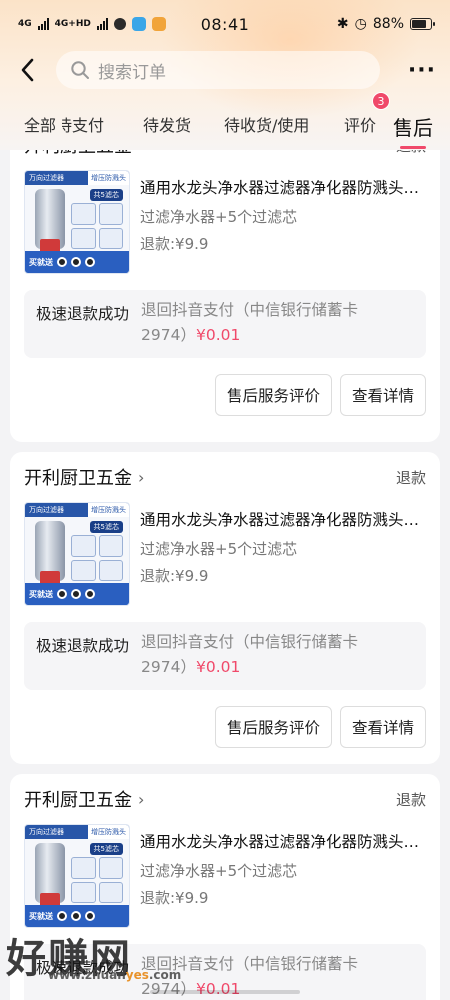 Image resolution: width=450 pixels, height=1000 pixels. I want to click on search-icon, so click(80, 70).